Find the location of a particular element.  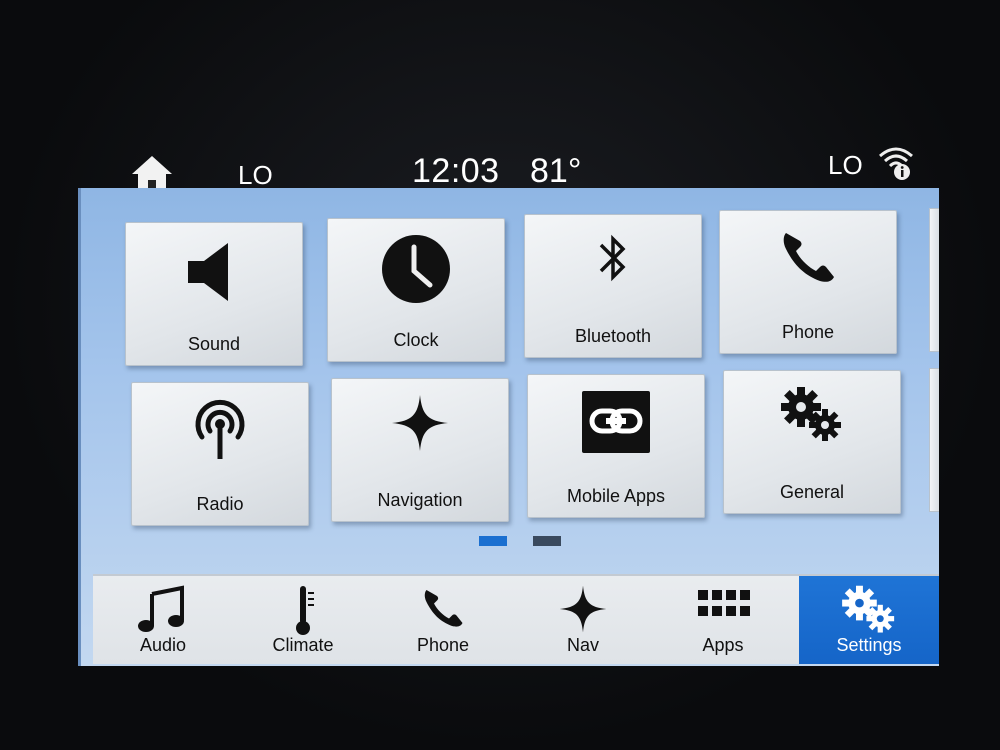

tile-label: Navigation is located at coordinates (420, 500).